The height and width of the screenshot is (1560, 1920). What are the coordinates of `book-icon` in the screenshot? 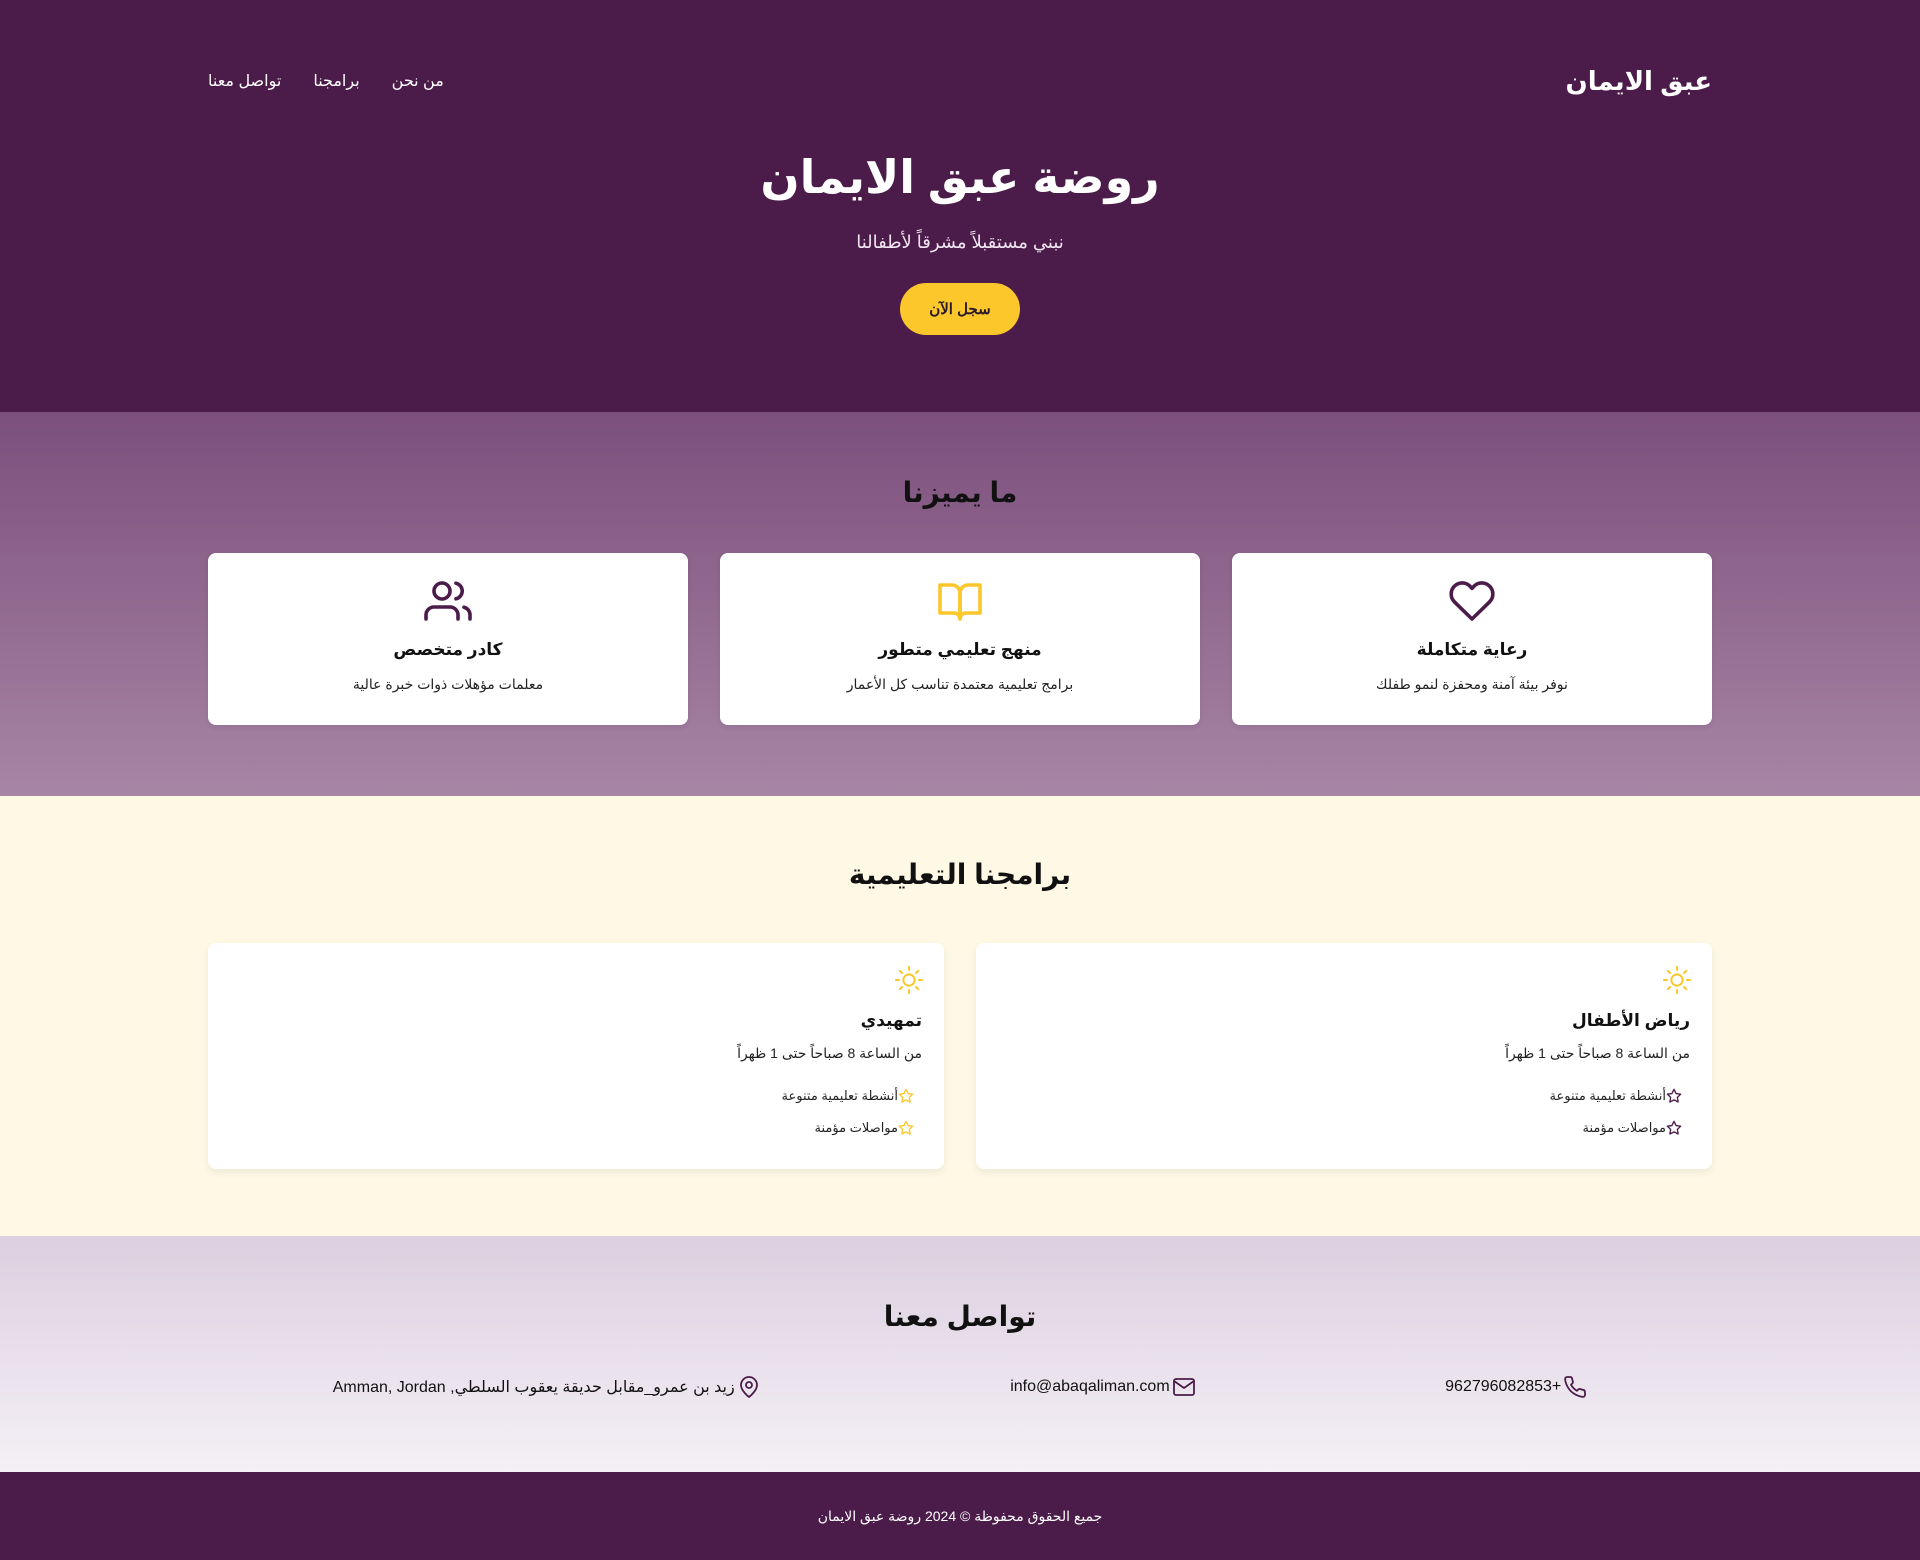 It's located at (960, 601).